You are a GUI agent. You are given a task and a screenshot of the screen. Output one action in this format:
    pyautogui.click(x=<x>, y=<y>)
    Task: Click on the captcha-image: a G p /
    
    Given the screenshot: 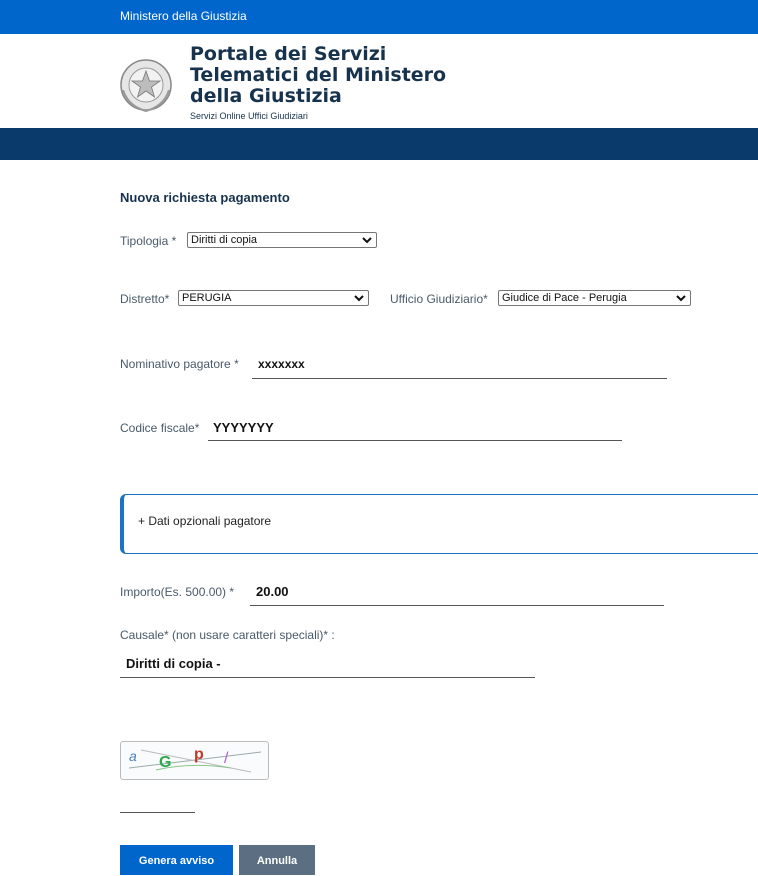 What is the action you would take?
    pyautogui.click(x=194, y=760)
    